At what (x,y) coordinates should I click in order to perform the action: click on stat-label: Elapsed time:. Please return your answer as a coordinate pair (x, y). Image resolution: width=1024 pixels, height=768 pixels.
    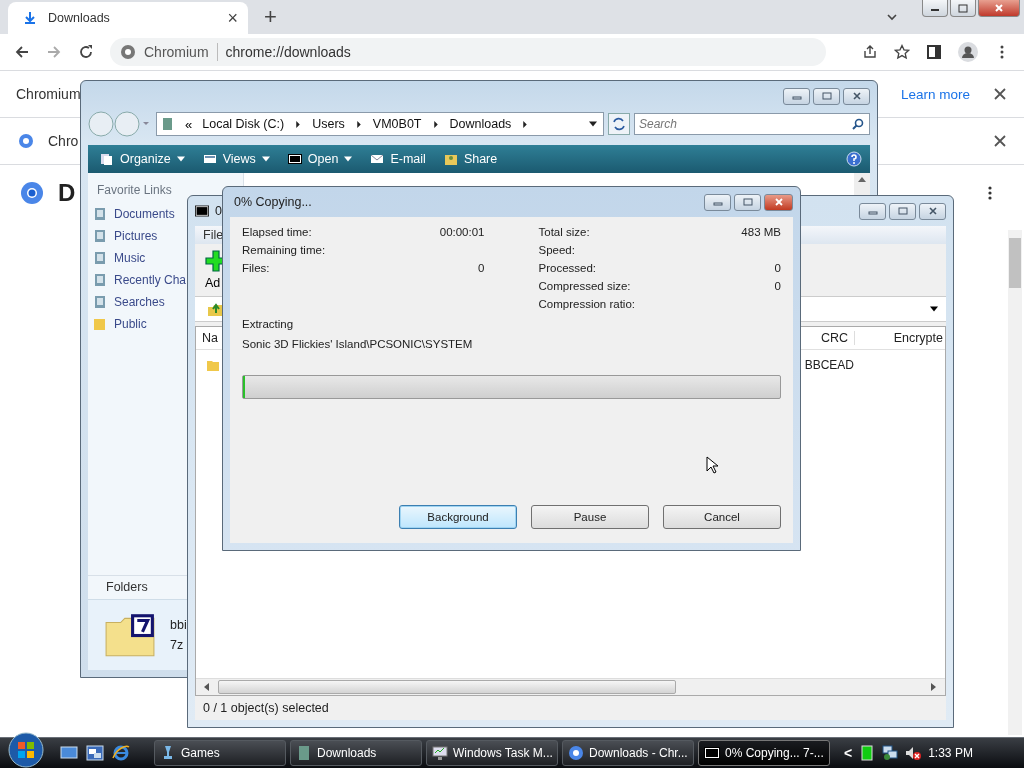
    Looking at the image, I should click on (277, 233).